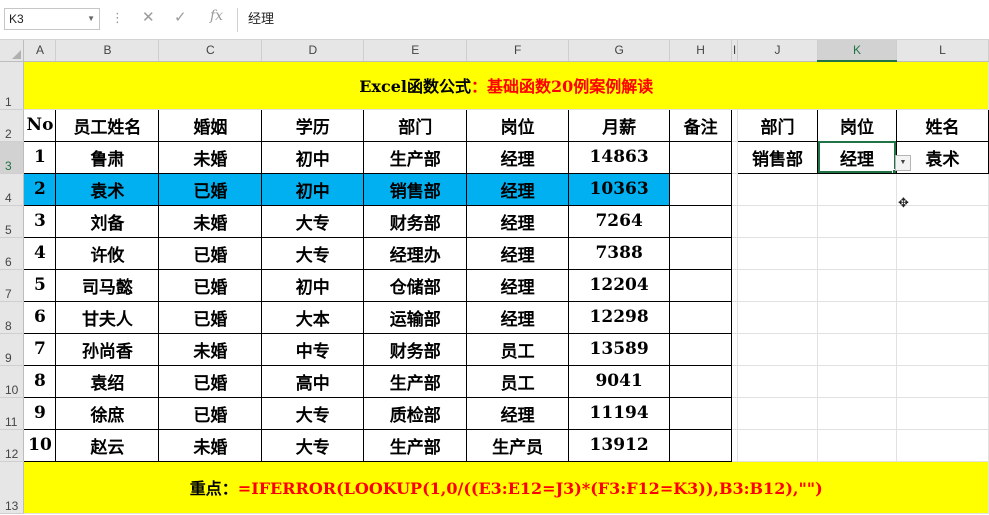  Describe the element at coordinates (12, 445) in the screenshot. I see `row-header: 12` at that location.